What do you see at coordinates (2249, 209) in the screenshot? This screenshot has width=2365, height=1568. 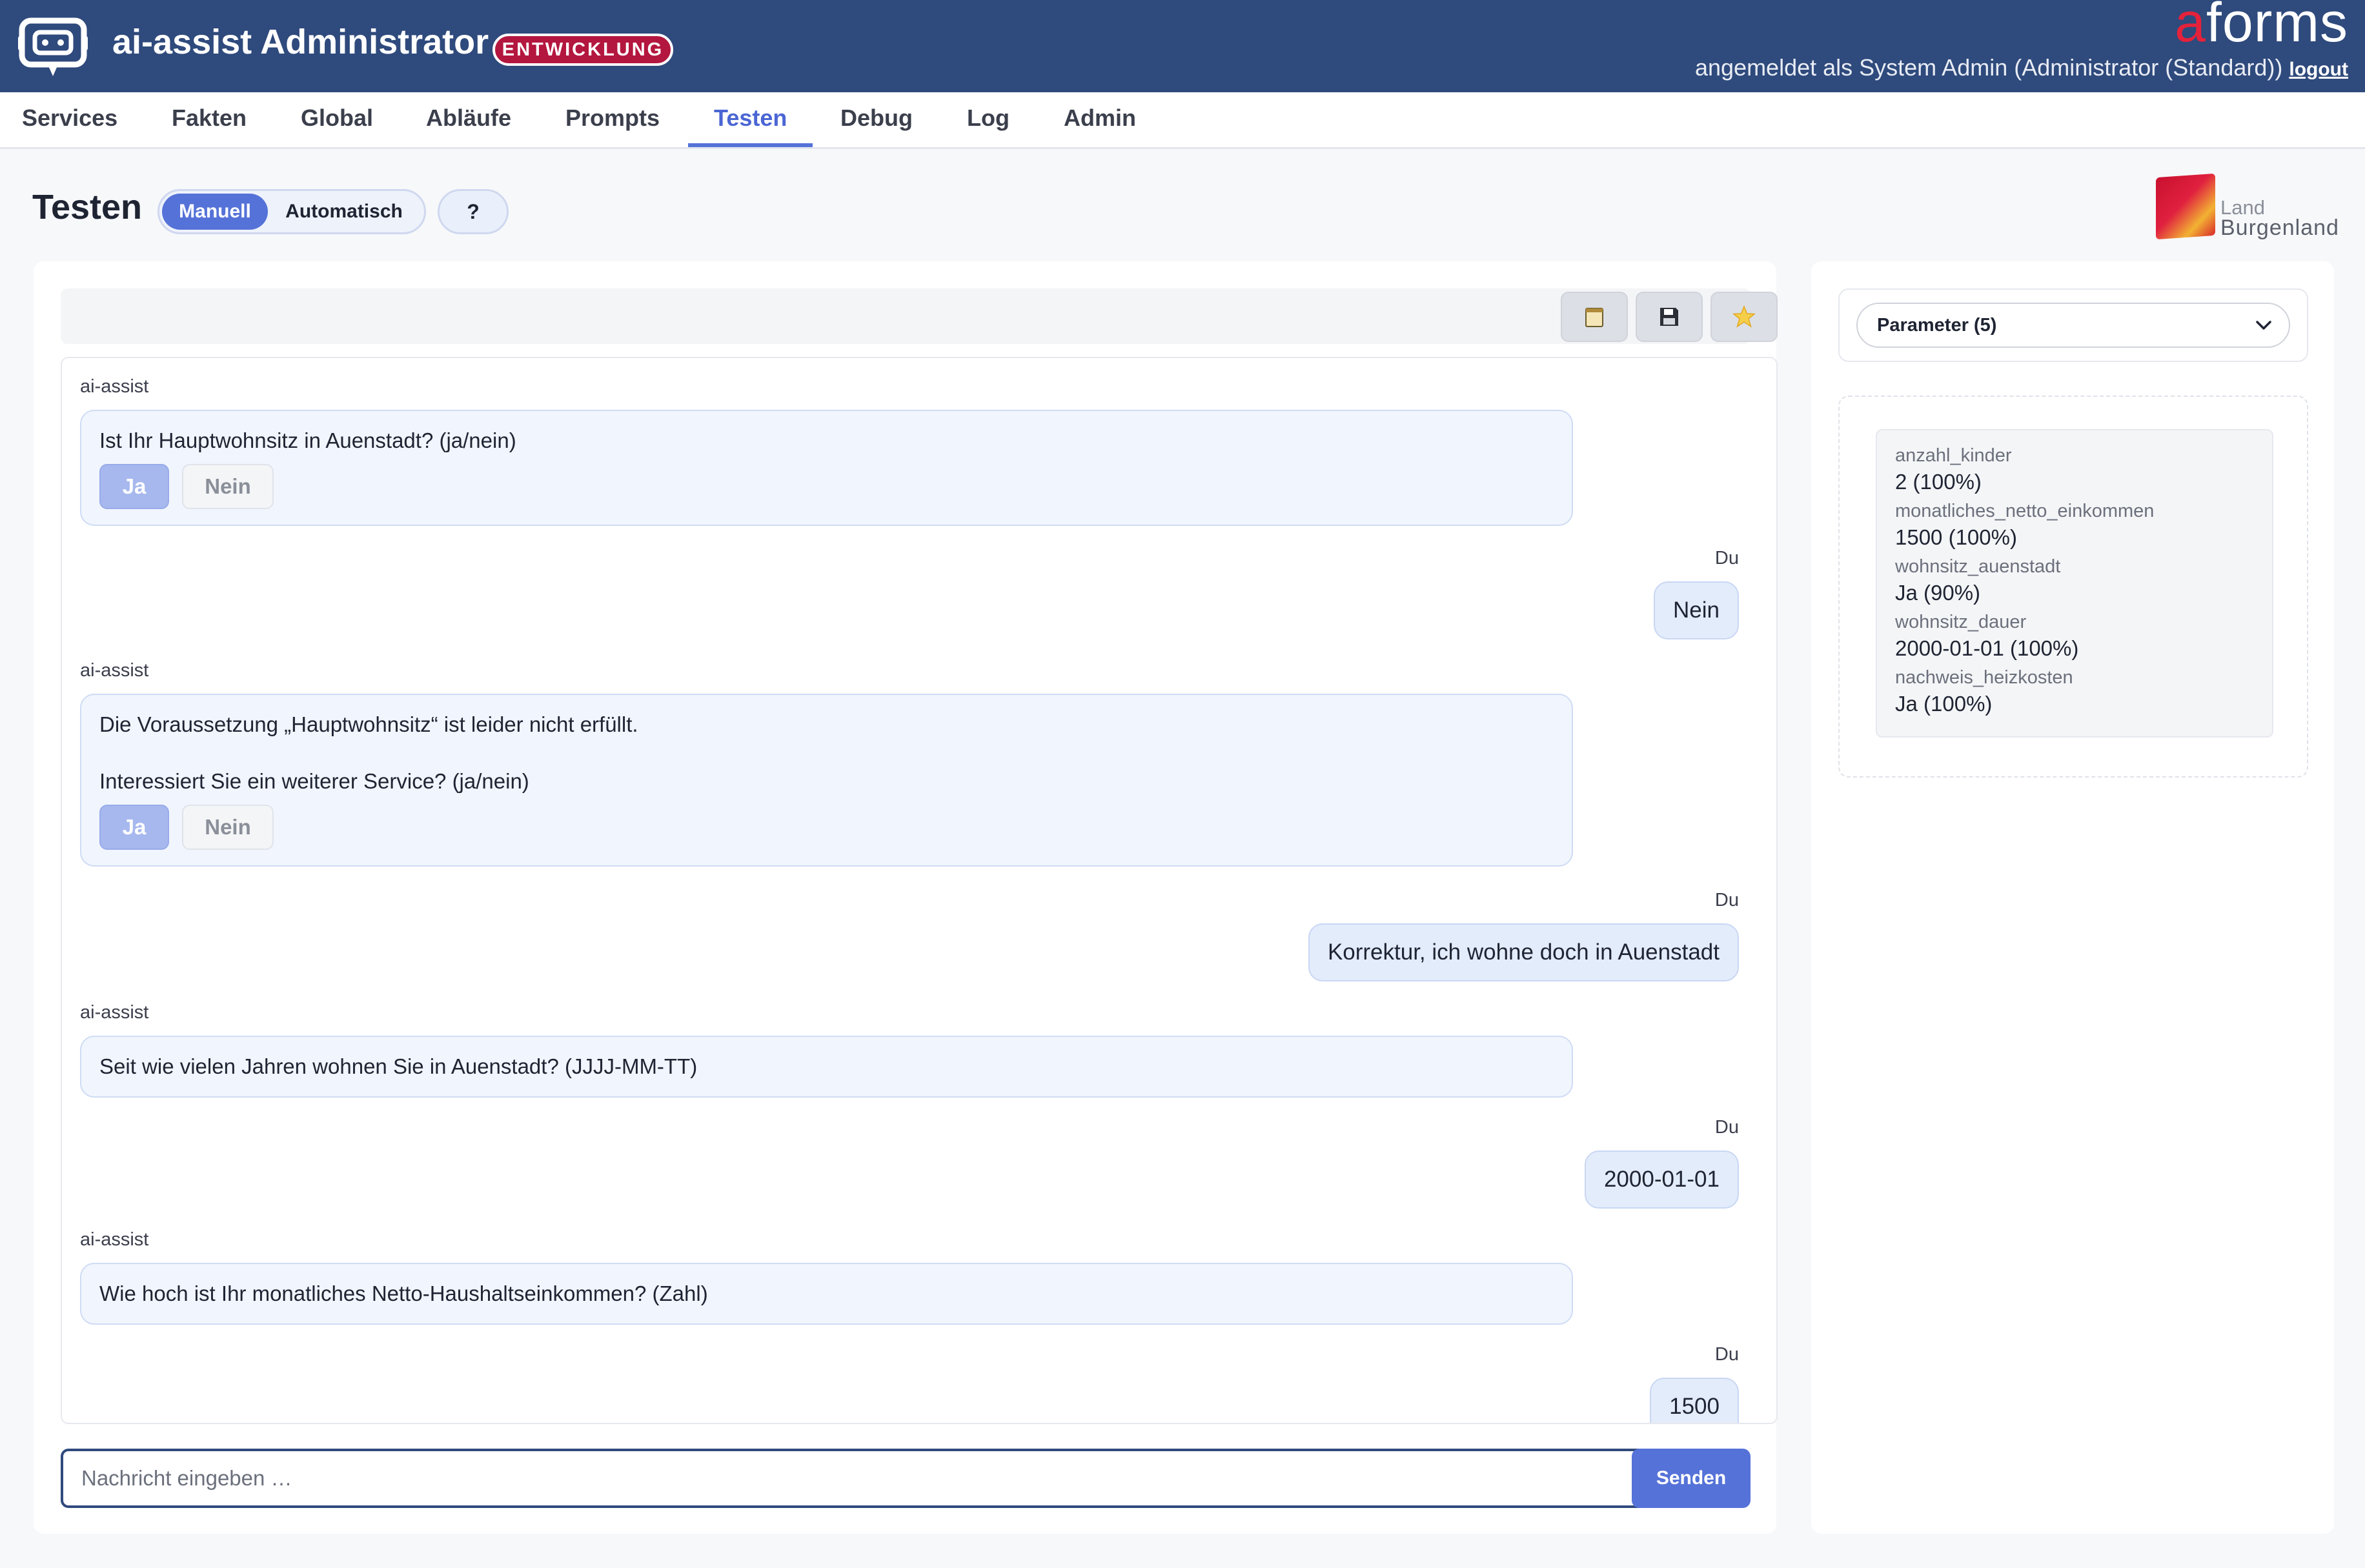 I see `land-burgenland-logo: Land Burgenland` at bounding box center [2249, 209].